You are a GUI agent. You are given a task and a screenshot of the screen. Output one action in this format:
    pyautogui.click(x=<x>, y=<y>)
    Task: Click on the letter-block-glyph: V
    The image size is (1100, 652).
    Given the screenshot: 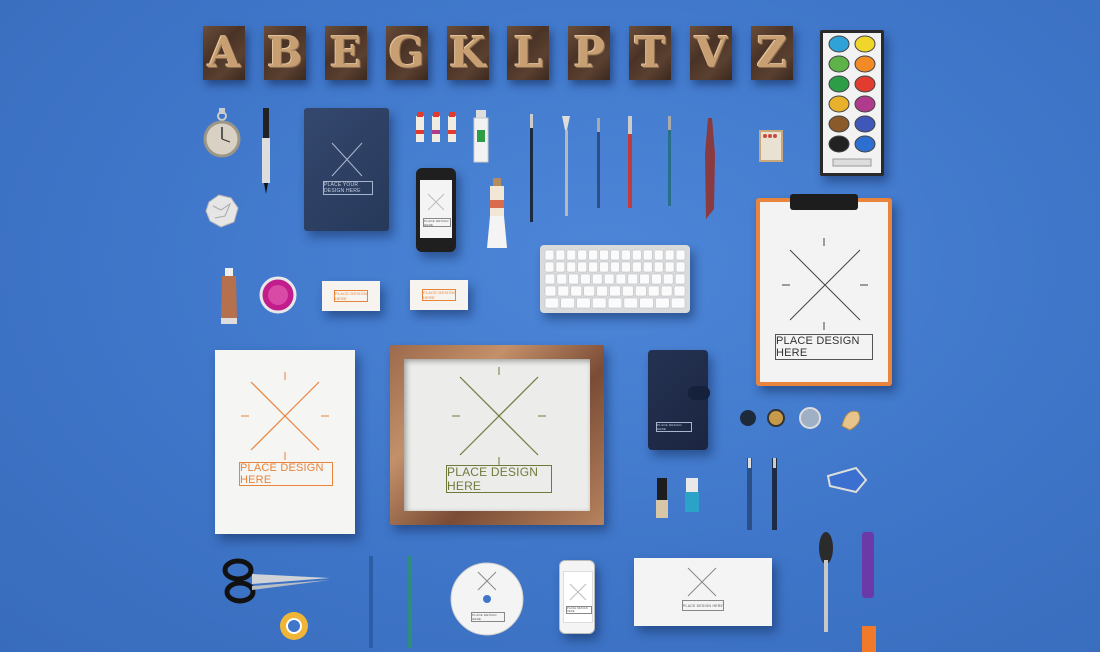 What is the action you would take?
    pyautogui.click(x=711, y=52)
    